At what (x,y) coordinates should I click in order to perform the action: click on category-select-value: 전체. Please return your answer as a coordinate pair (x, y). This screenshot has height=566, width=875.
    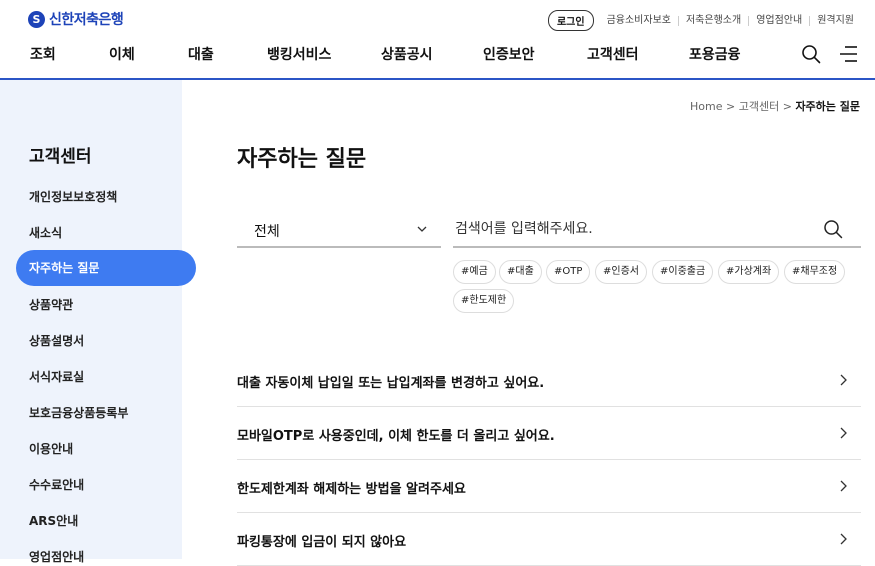
    Looking at the image, I should click on (267, 232).